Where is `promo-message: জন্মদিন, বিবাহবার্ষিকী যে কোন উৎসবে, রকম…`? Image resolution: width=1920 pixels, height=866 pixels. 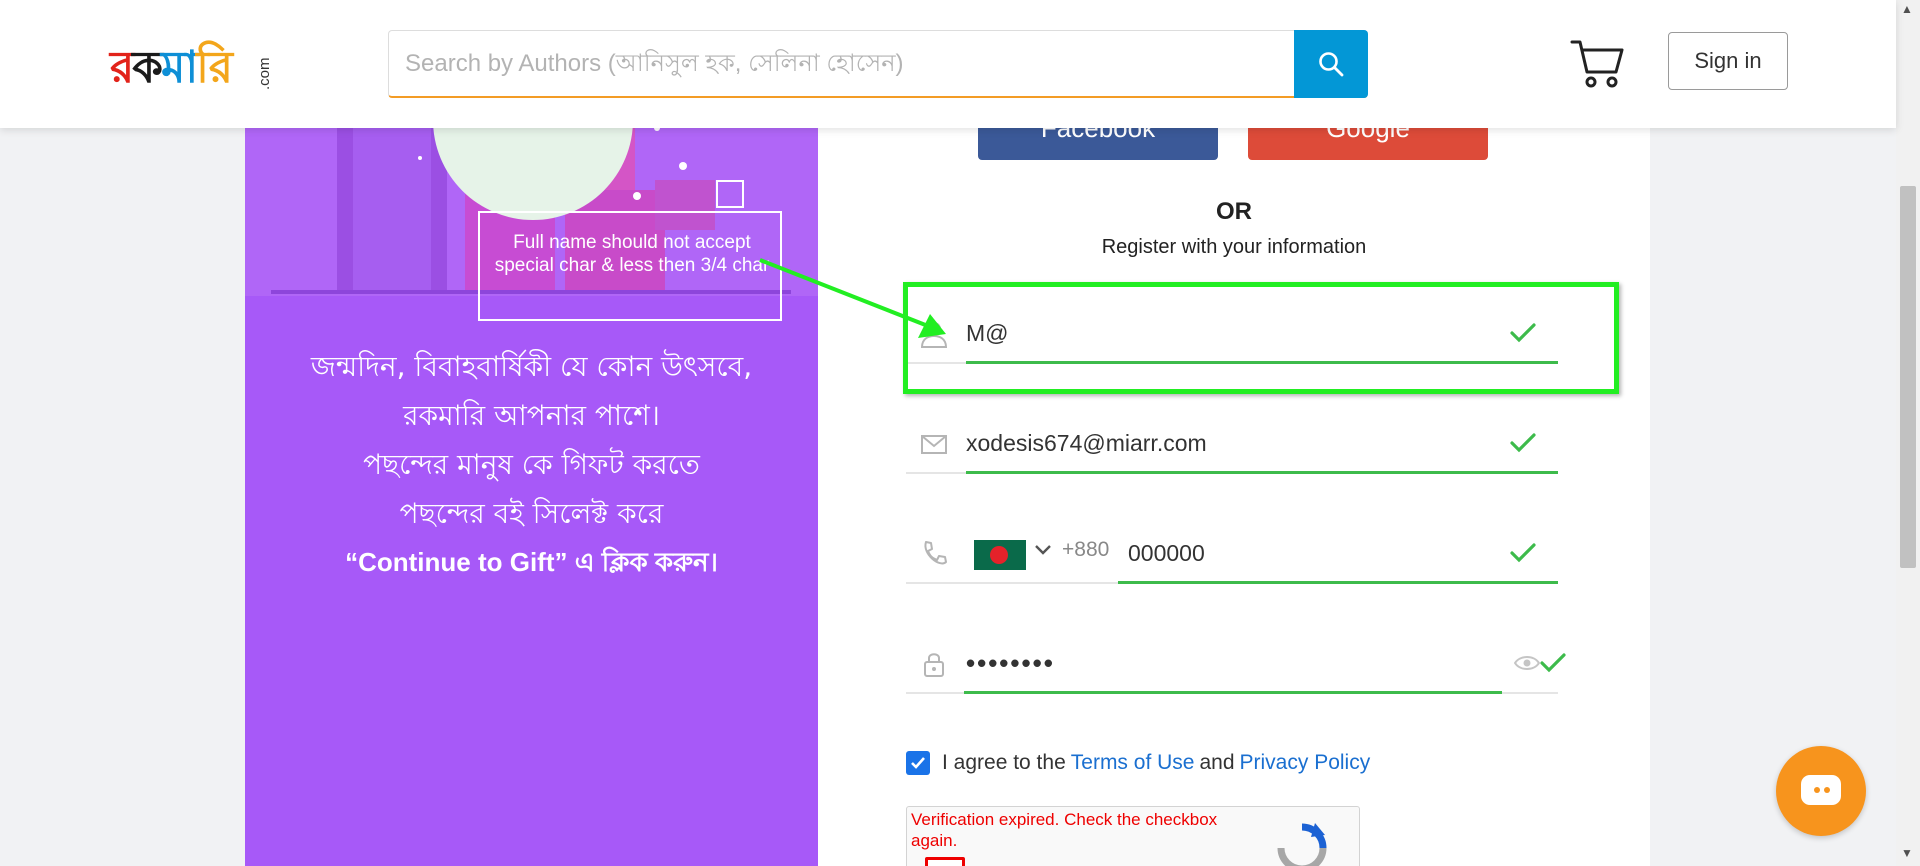 promo-message: জন্মদিন, বিবাহবার্ষিকী যে কোন উৎসবে, রকম… is located at coordinates (531, 463).